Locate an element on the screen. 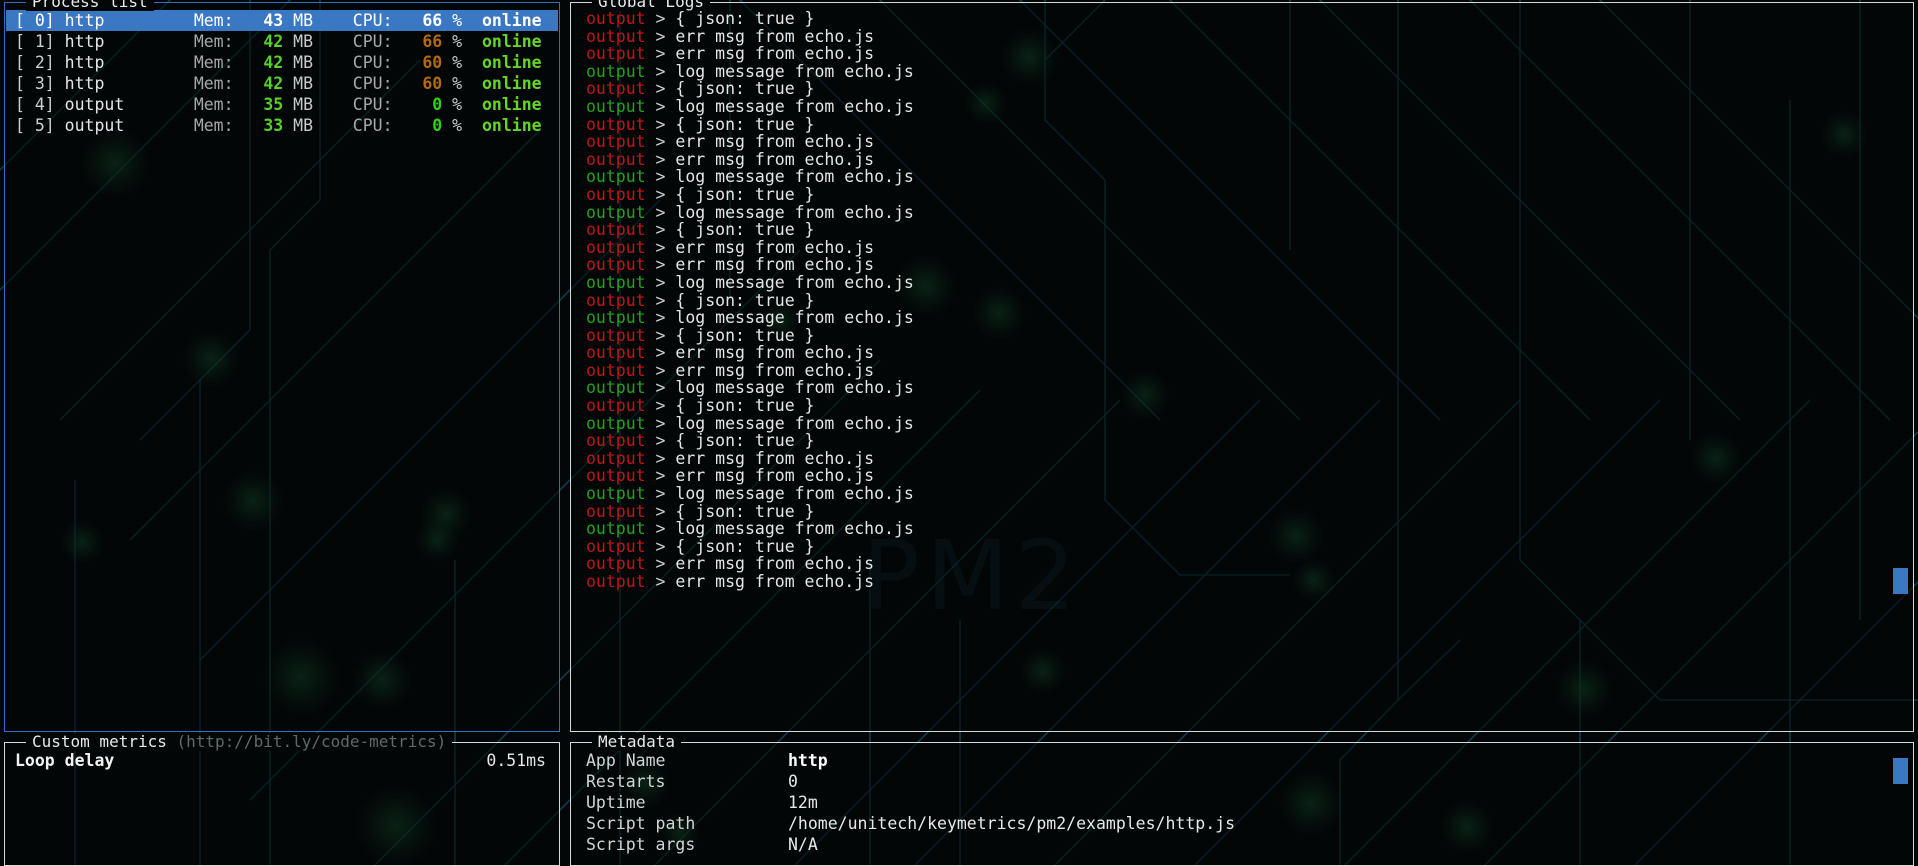 The image size is (1918, 866). process-row-5: [ 5] output Mem: 33 MB CPU: 0 % online is located at coordinates (282, 125).